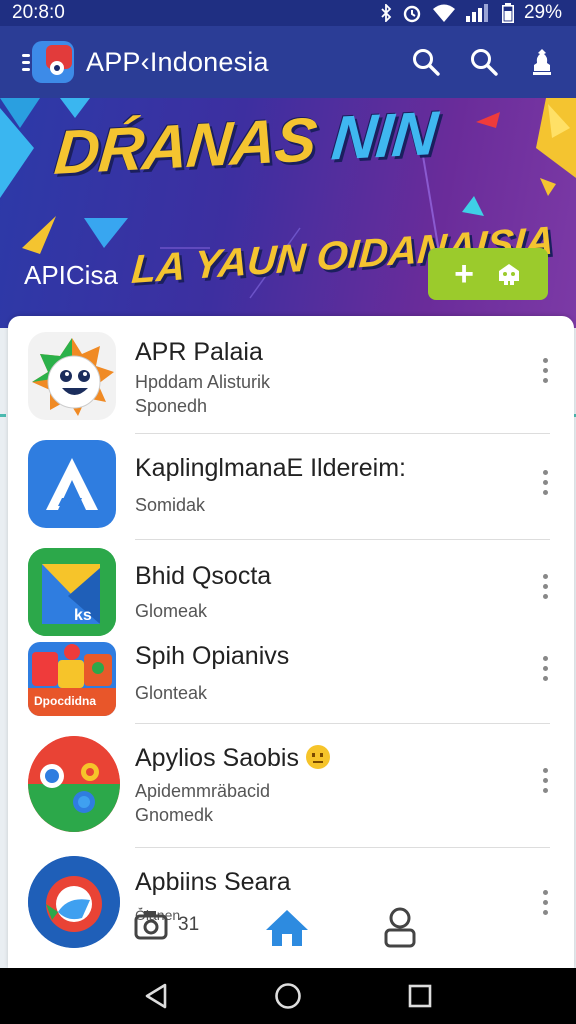  I want to click on robot-icon, so click(508, 274).